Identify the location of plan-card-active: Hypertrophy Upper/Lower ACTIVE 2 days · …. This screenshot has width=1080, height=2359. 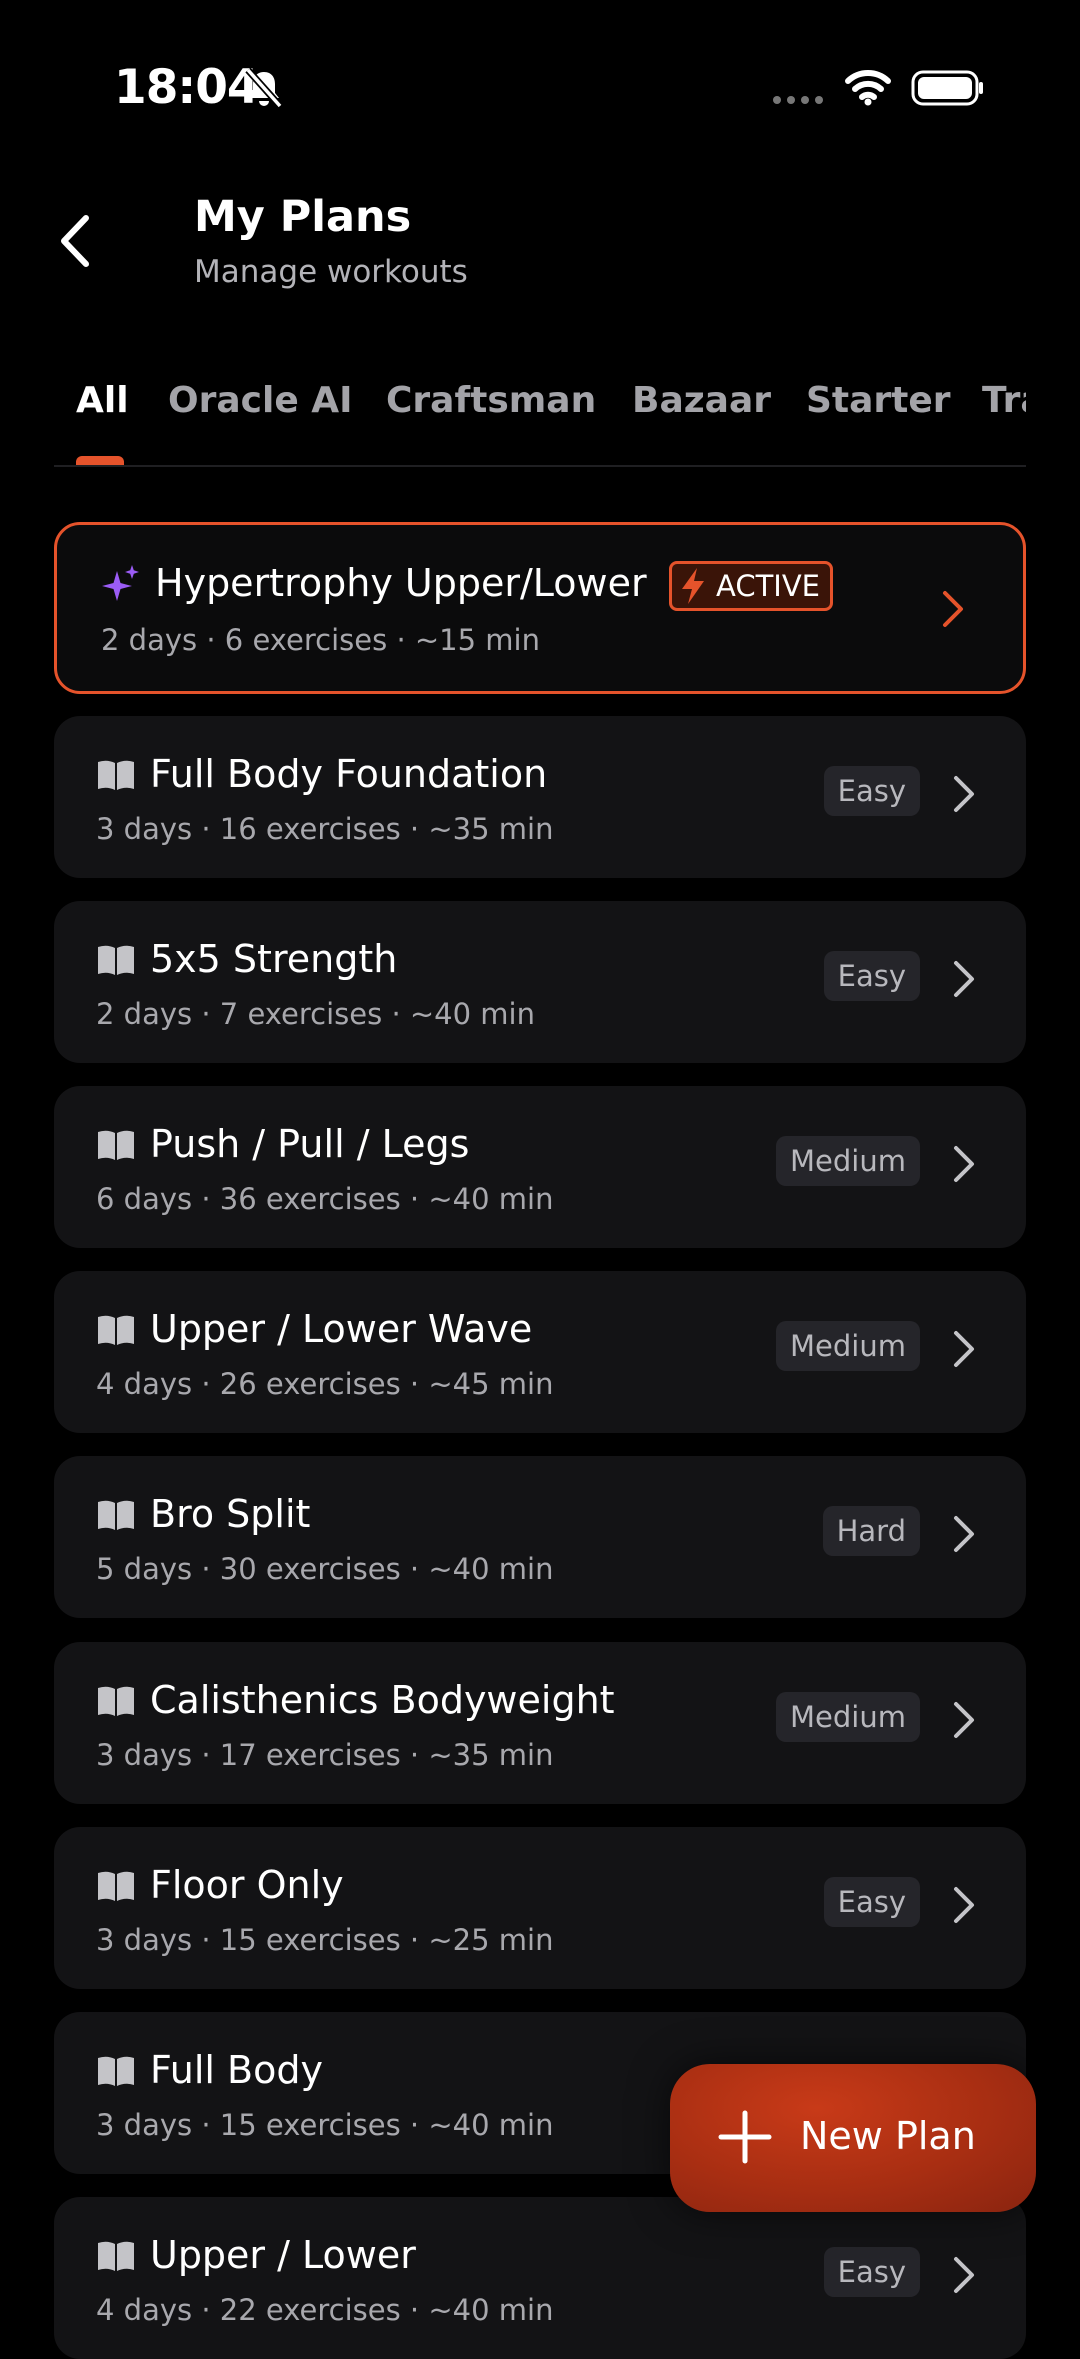
(540, 608).